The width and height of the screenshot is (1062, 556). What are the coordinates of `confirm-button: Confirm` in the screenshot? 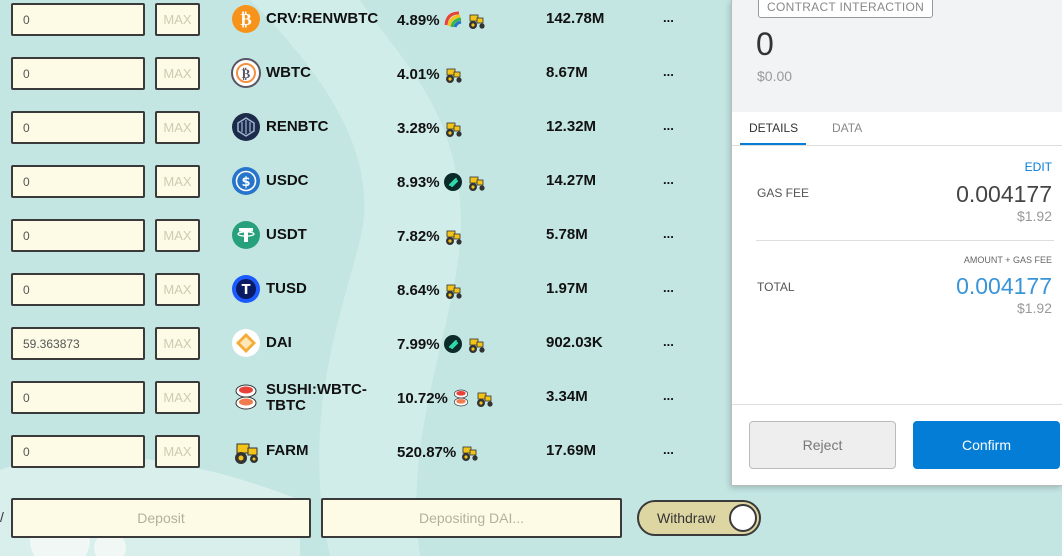 It's located at (986, 445).